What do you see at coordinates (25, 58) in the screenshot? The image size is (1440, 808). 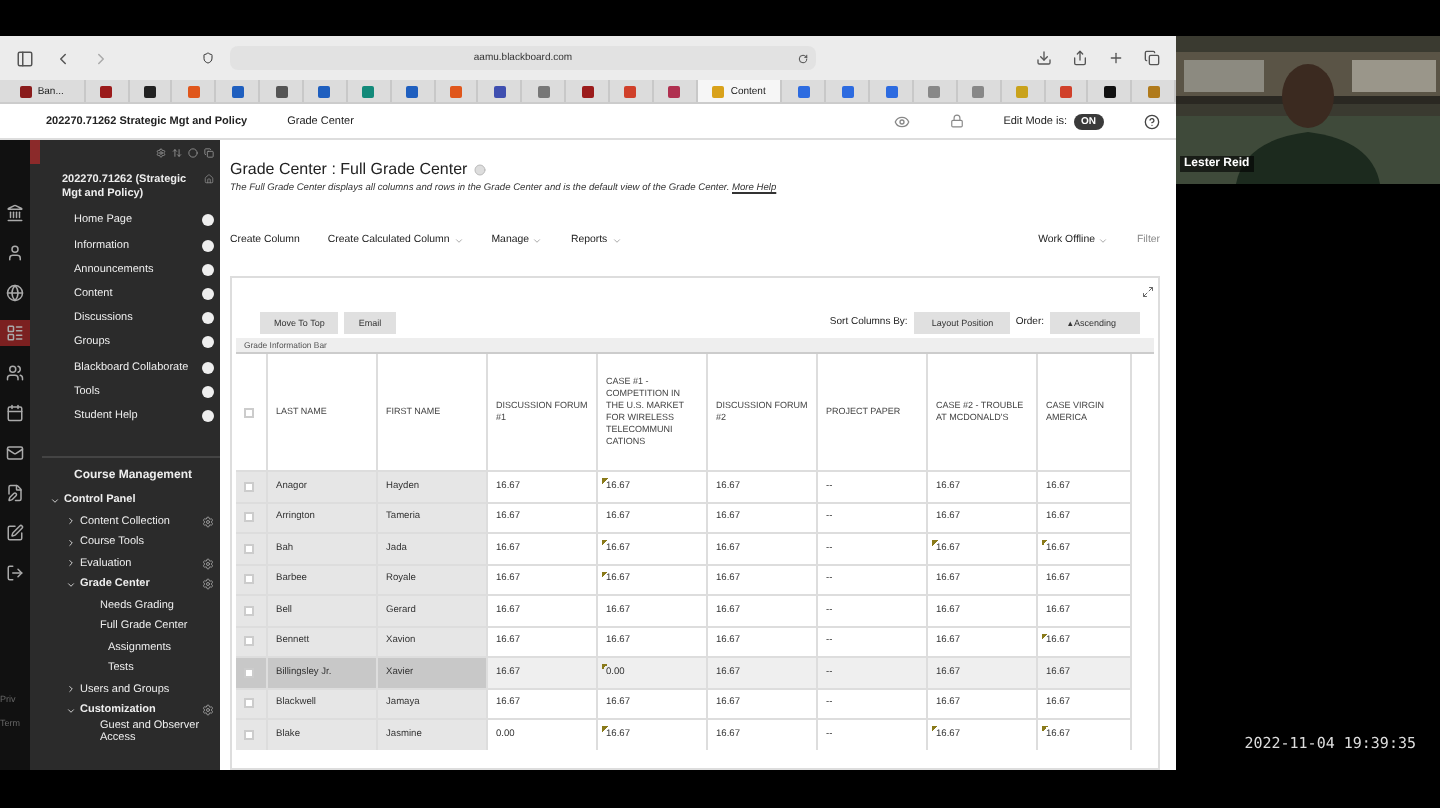 I see `sidebar-icon` at bounding box center [25, 58].